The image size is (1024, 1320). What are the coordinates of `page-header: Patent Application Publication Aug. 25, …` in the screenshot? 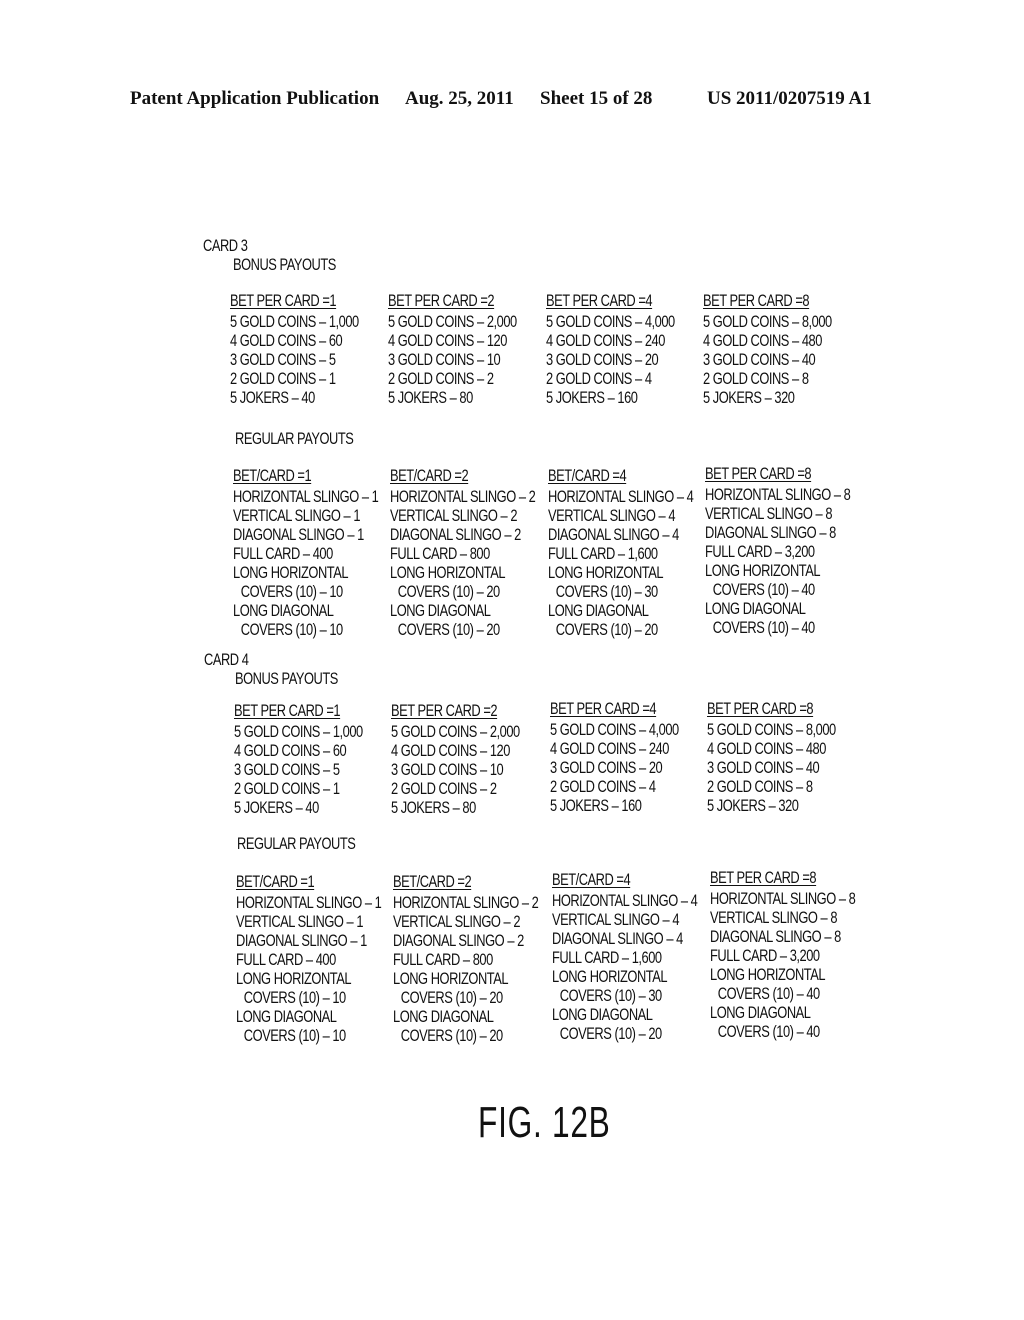 It's located at (512, 103).